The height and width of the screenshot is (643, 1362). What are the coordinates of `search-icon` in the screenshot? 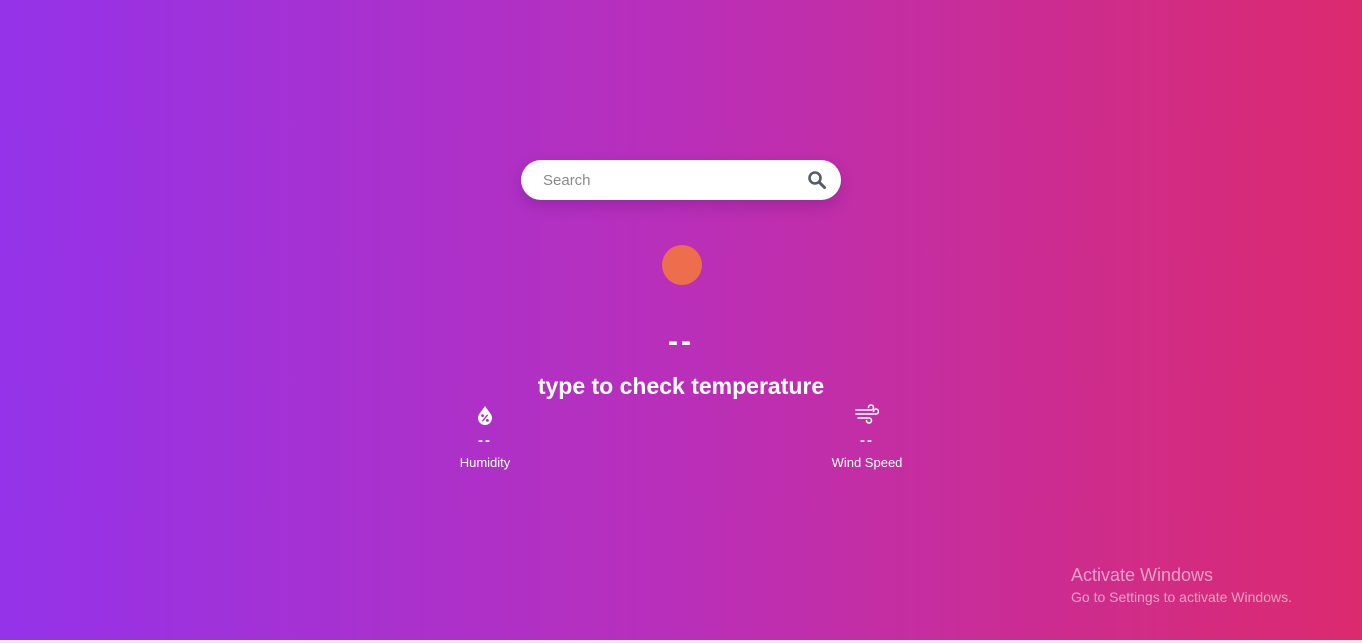 It's located at (817, 180).